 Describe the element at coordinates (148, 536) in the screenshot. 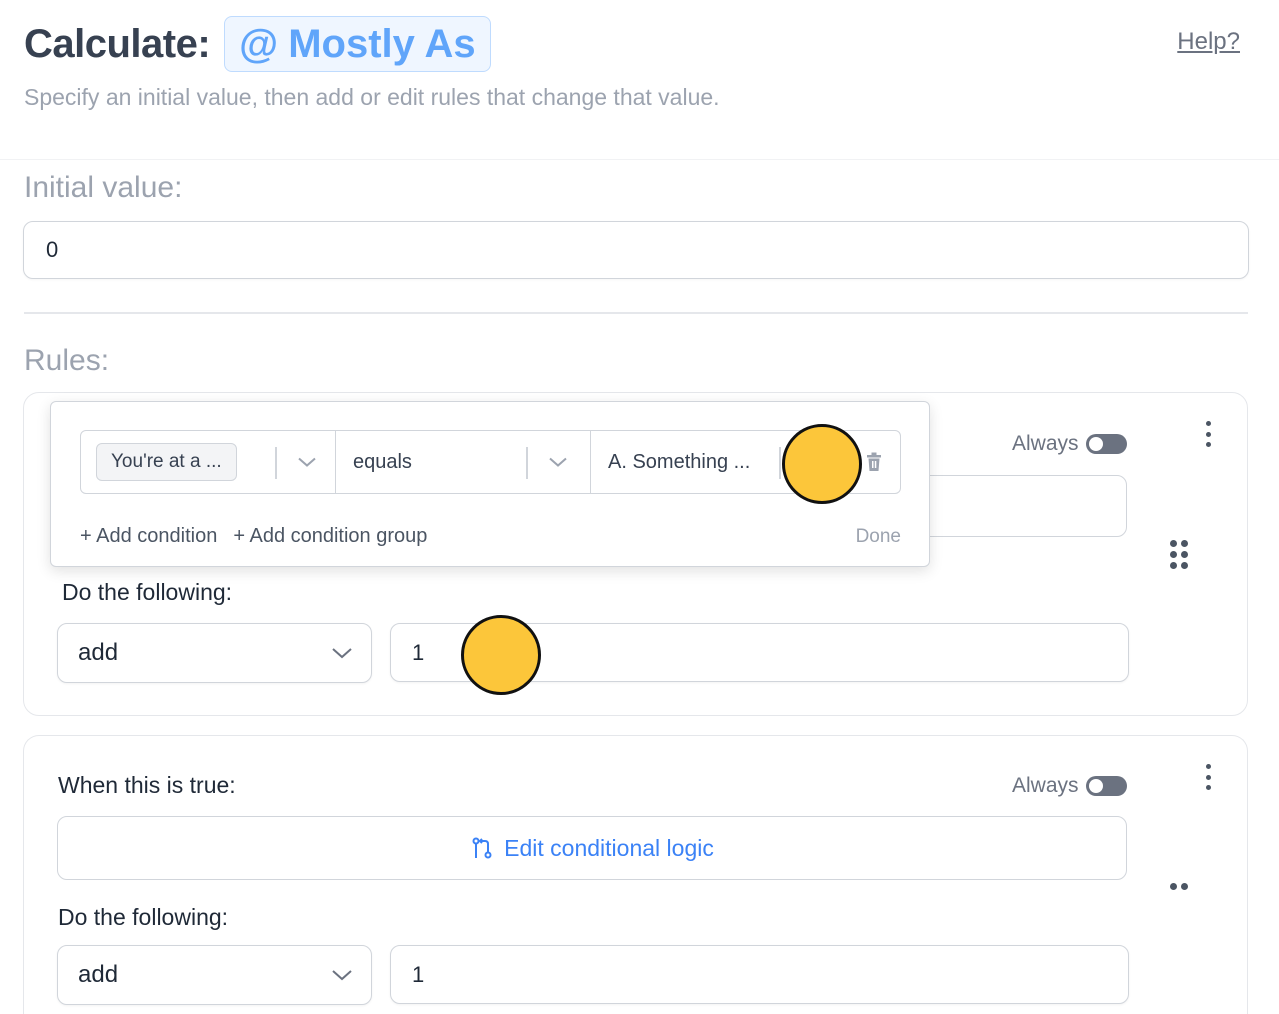

I see `add-condition-button: + Add condition` at that location.